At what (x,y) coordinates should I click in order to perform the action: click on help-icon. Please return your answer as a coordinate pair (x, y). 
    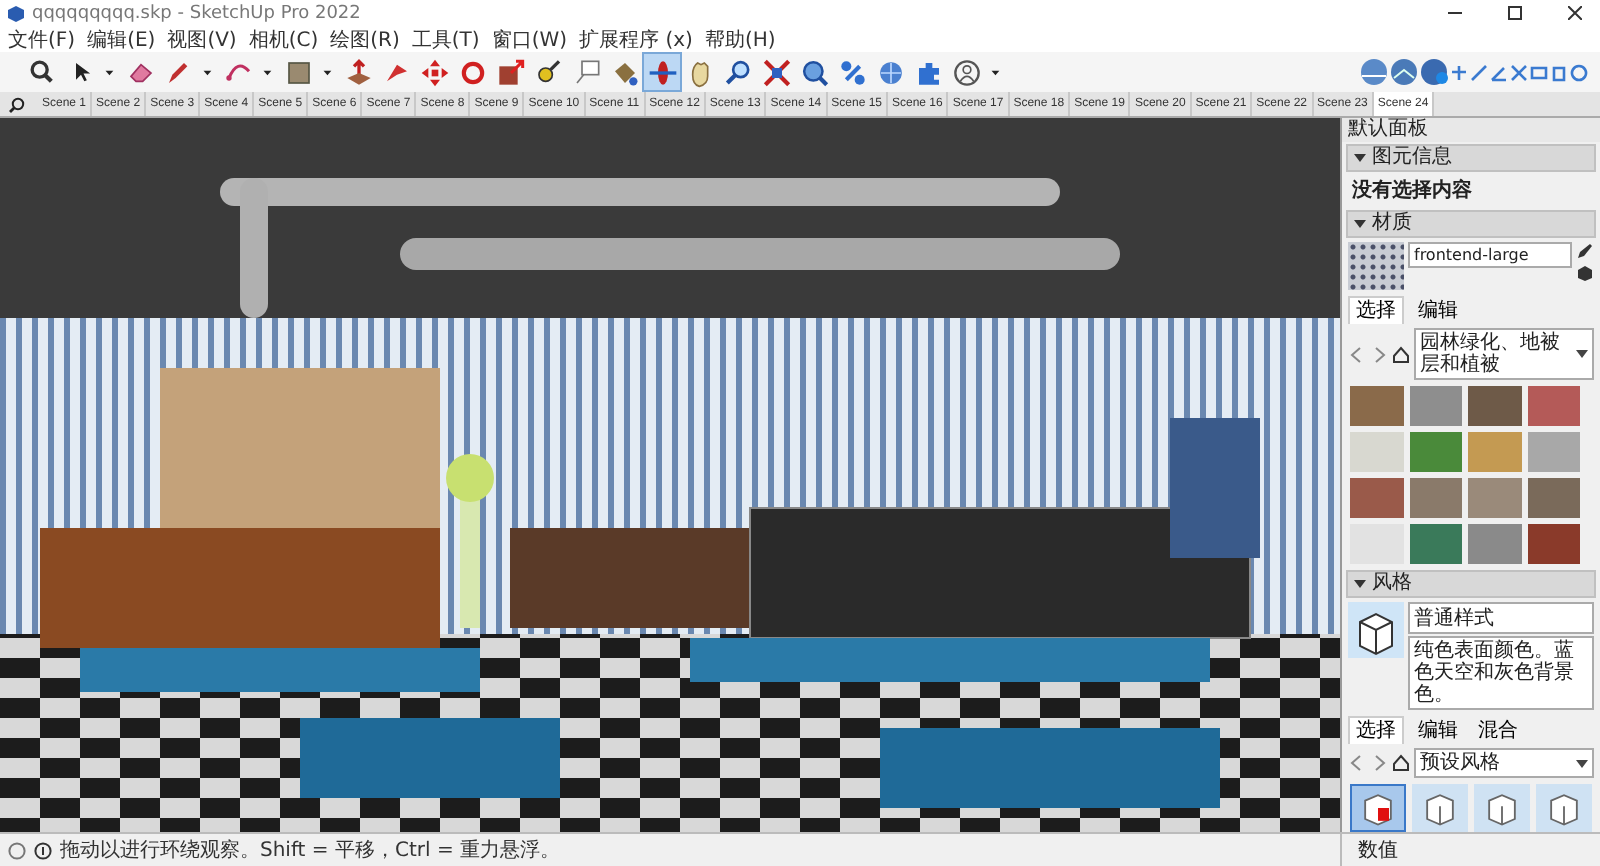
    Looking at the image, I should click on (17, 850).